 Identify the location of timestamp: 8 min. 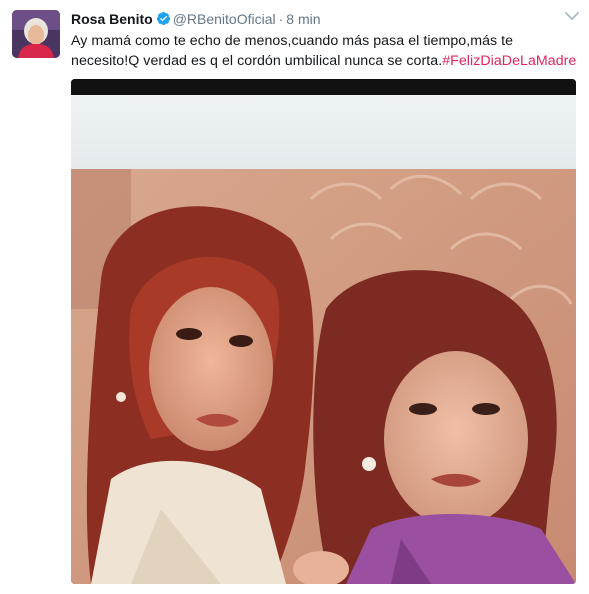
(303, 19).